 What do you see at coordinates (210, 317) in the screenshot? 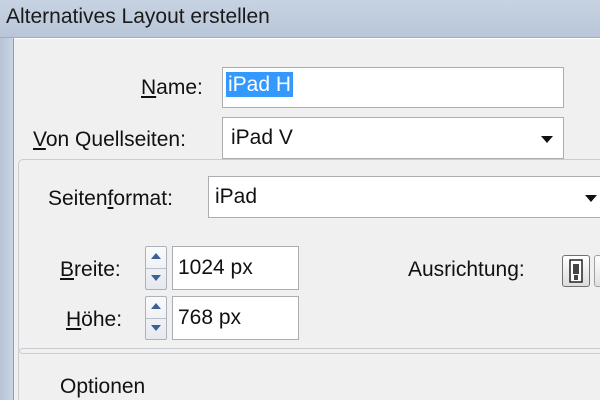
I see `height-input-value: 768 px` at bounding box center [210, 317].